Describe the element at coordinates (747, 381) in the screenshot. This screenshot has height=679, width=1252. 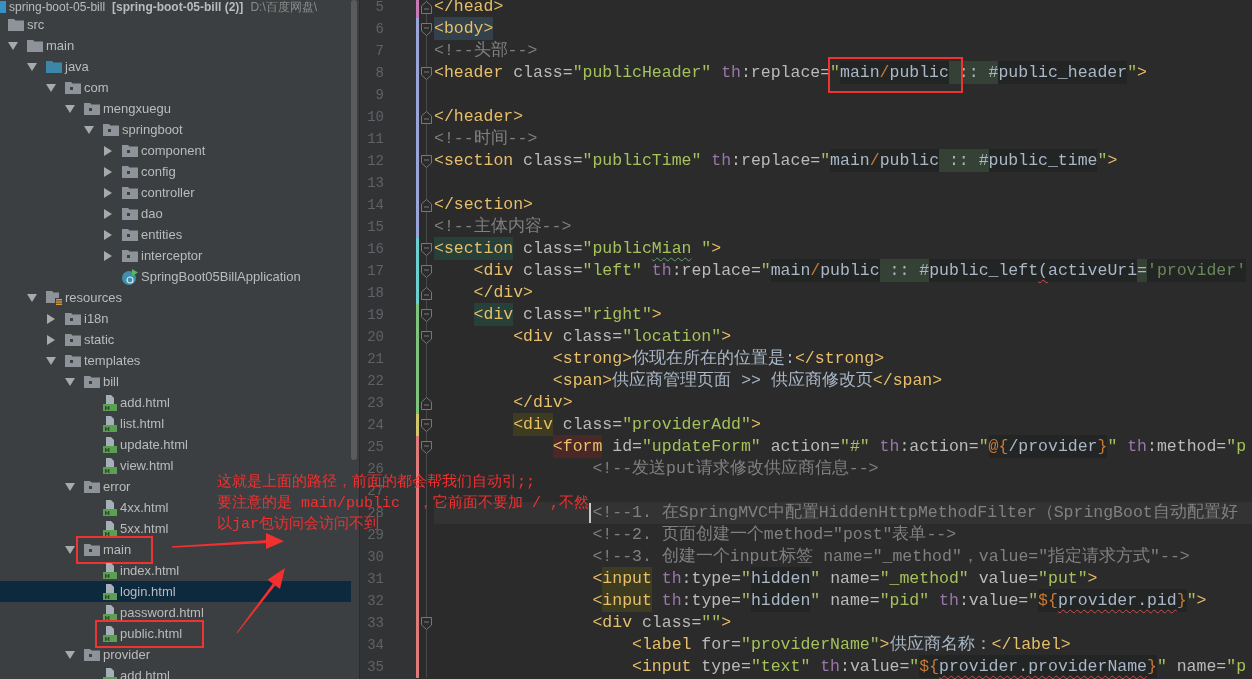
I see `code-line: <span>供应商管理页面 >> 供应商修改页</span>` at that location.